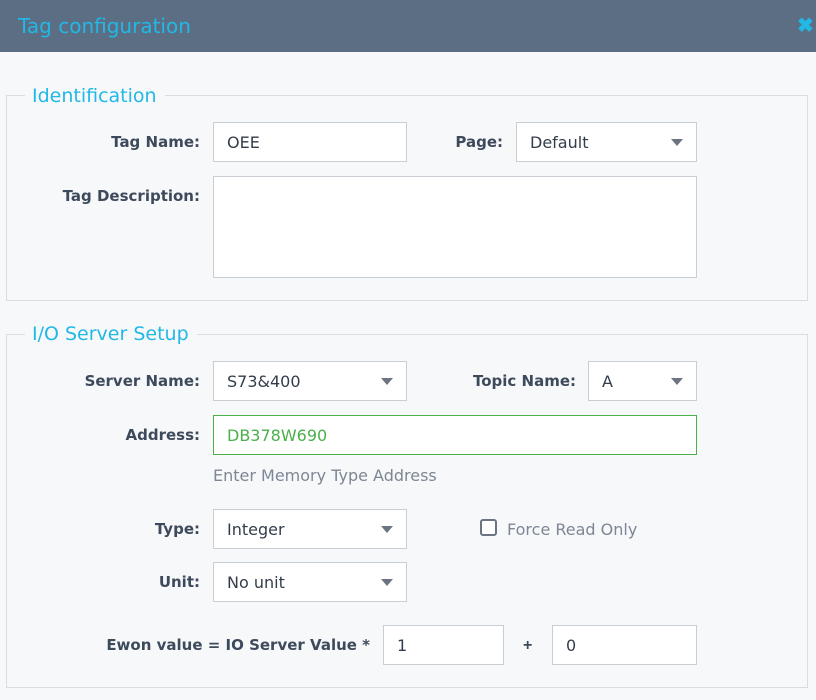  I want to click on dialog-title: Tag configuration, so click(104, 26).